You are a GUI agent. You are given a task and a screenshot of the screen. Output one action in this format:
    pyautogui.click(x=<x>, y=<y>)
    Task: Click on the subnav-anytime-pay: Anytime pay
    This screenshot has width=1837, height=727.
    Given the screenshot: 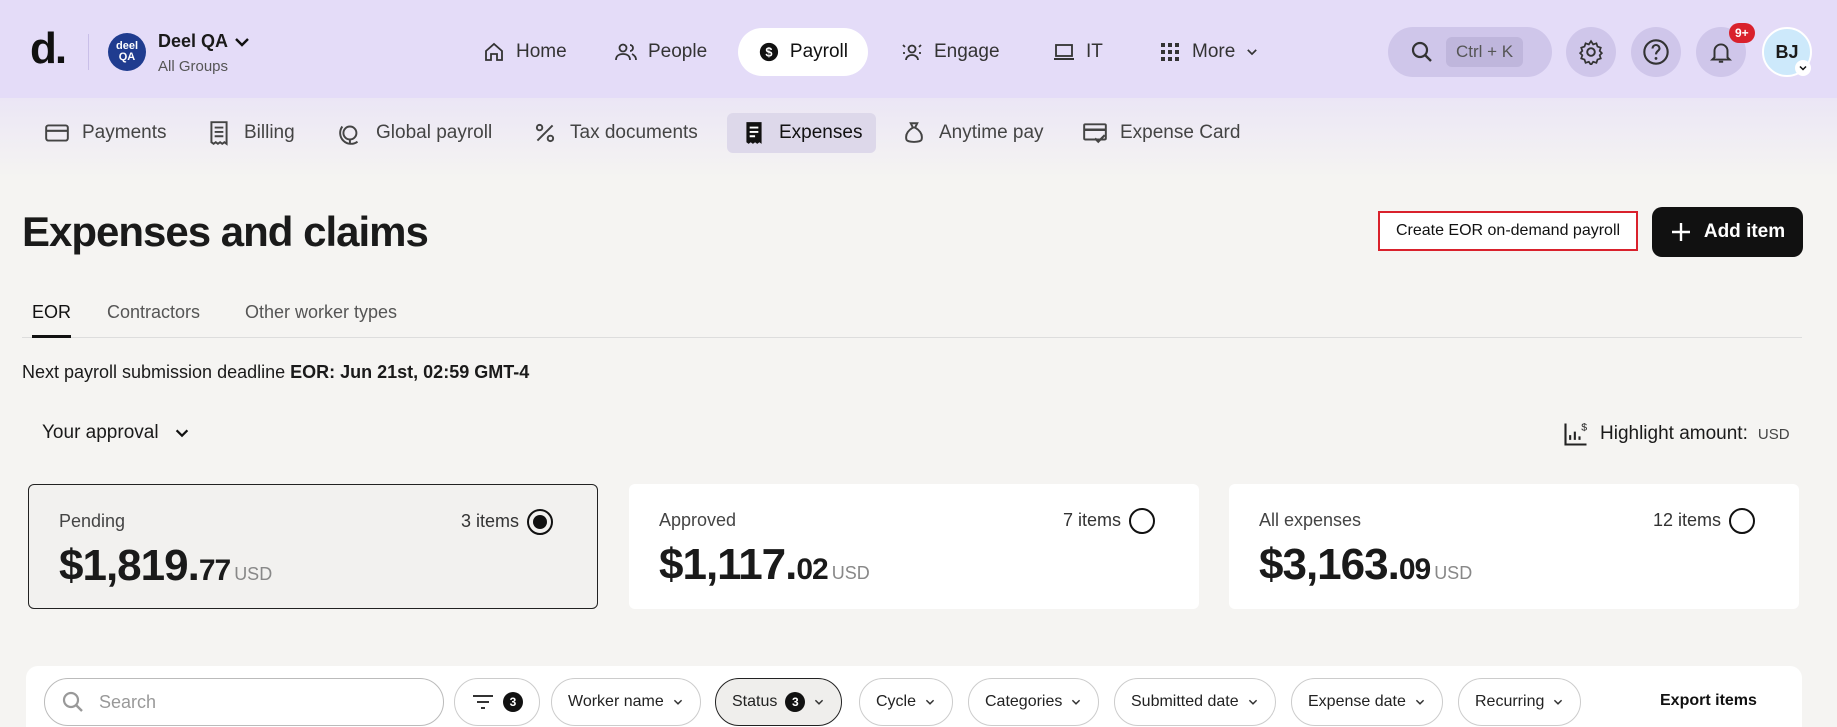 What is the action you would take?
    pyautogui.click(x=972, y=133)
    